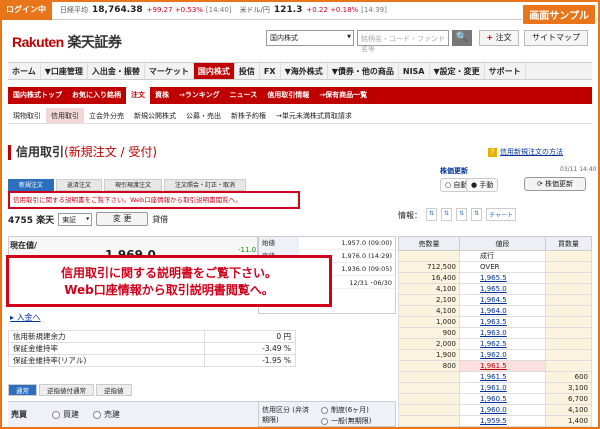 Image resolution: width=600 pixels, height=429 pixels. Describe the element at coordinates (462, 38) in the screenshot. I see `search-icon: 🔍` at that location.